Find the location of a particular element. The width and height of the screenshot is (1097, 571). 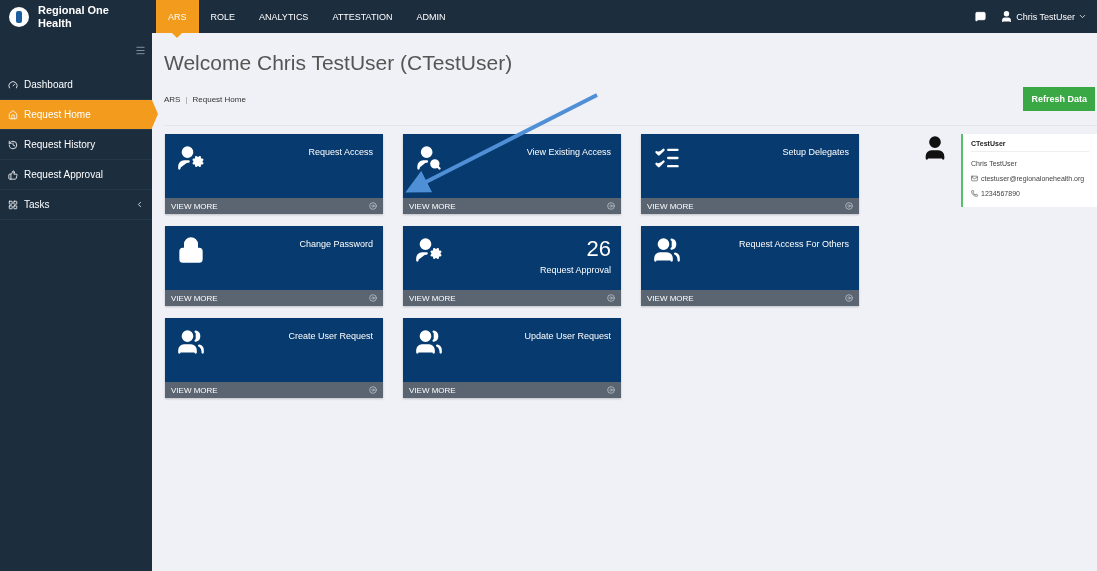

phone-icon is located at coordinates (974, 193).